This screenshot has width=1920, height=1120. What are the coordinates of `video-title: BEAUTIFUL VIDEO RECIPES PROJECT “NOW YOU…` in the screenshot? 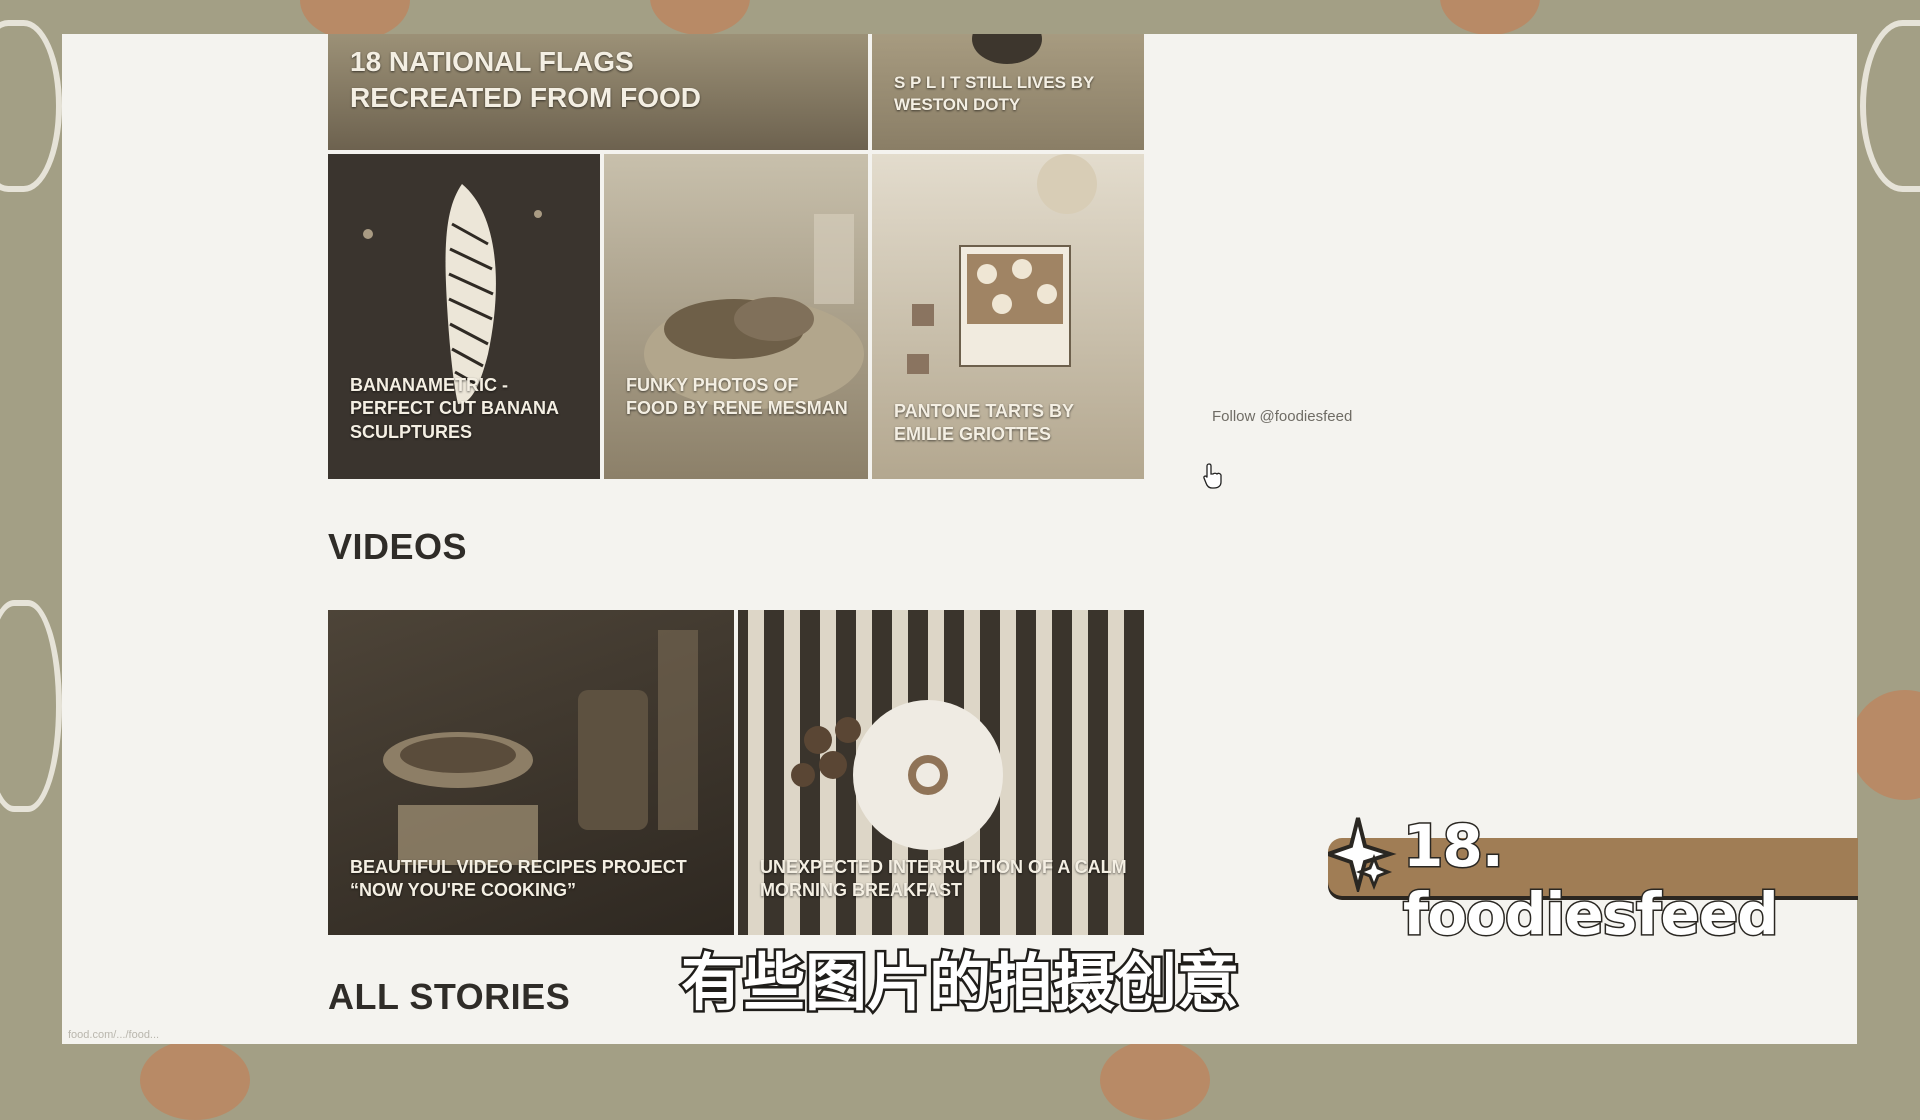 It's located at (518, 879).